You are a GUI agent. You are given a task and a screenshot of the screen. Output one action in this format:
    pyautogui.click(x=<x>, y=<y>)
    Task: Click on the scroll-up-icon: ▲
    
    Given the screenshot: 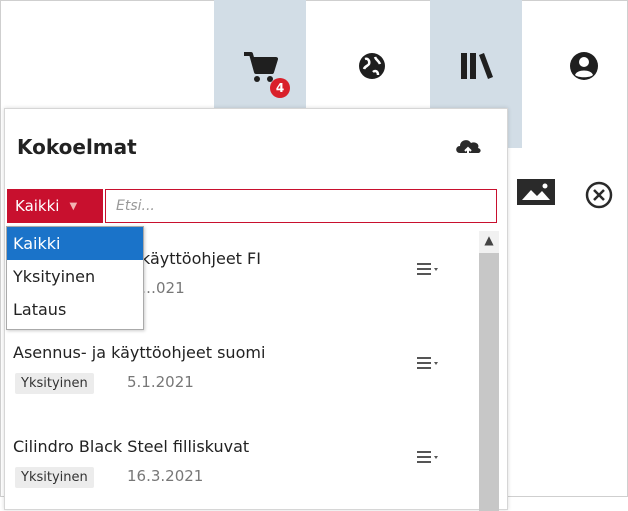 What is the action you would take?
    pyautogui.click(x=489, y=242)
    